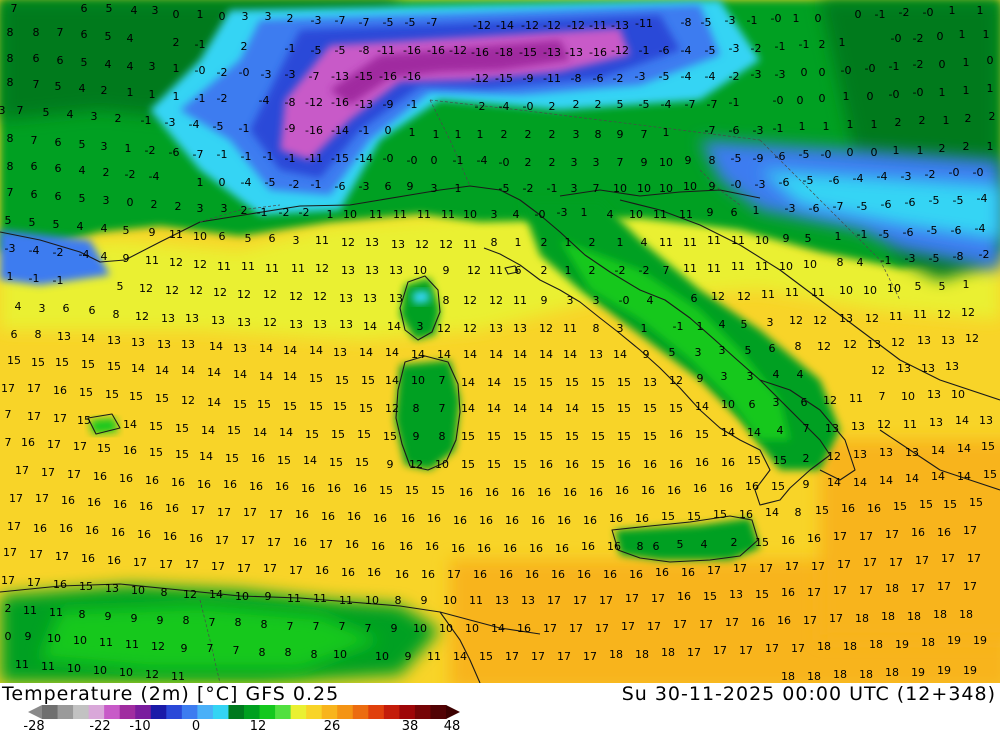  What do you see at coordinates (364, 186) in the screenshot?
I see `temperature-value: -3` at bounding box center [364, 186].